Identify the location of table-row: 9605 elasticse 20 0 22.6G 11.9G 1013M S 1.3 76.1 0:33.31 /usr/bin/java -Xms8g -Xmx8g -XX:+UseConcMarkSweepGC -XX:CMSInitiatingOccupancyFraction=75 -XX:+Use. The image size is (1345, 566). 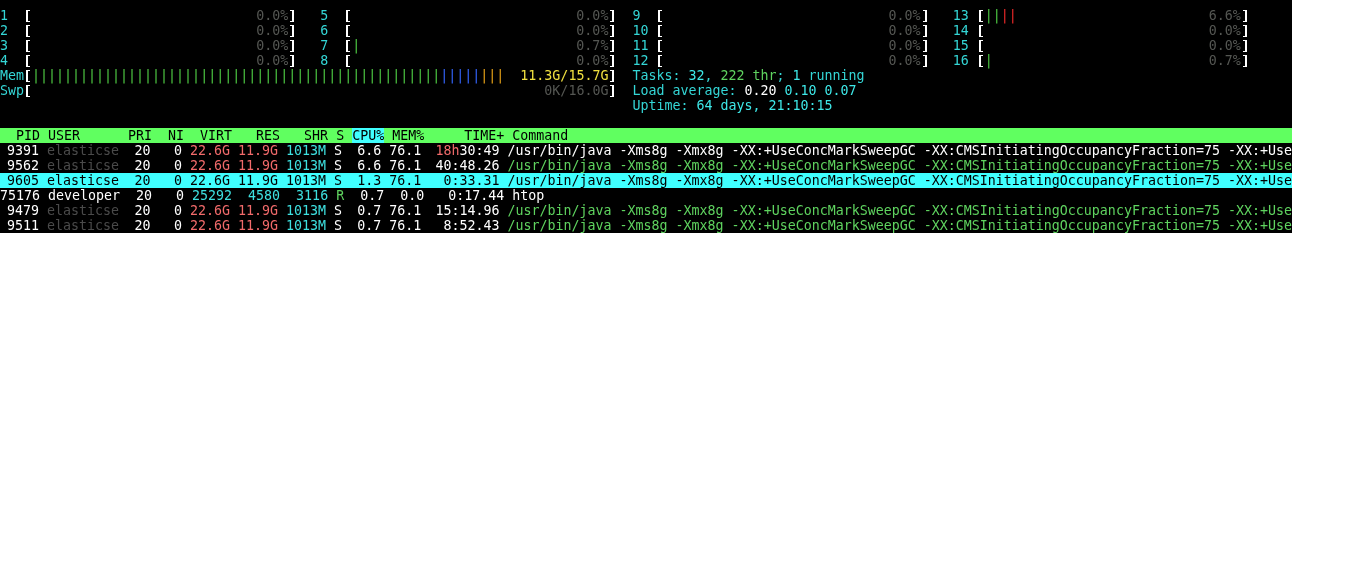
(646, 180).